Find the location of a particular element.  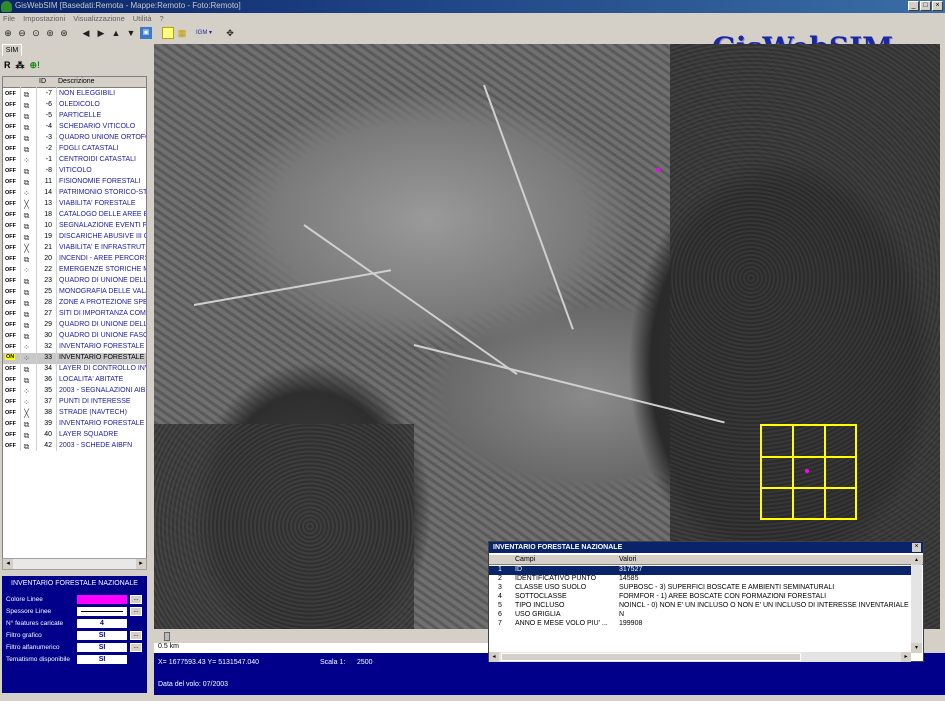

layer-row: OFF ⧉ 11 FISIONOMIE FORESTALI is located at coordinates (74, 182).